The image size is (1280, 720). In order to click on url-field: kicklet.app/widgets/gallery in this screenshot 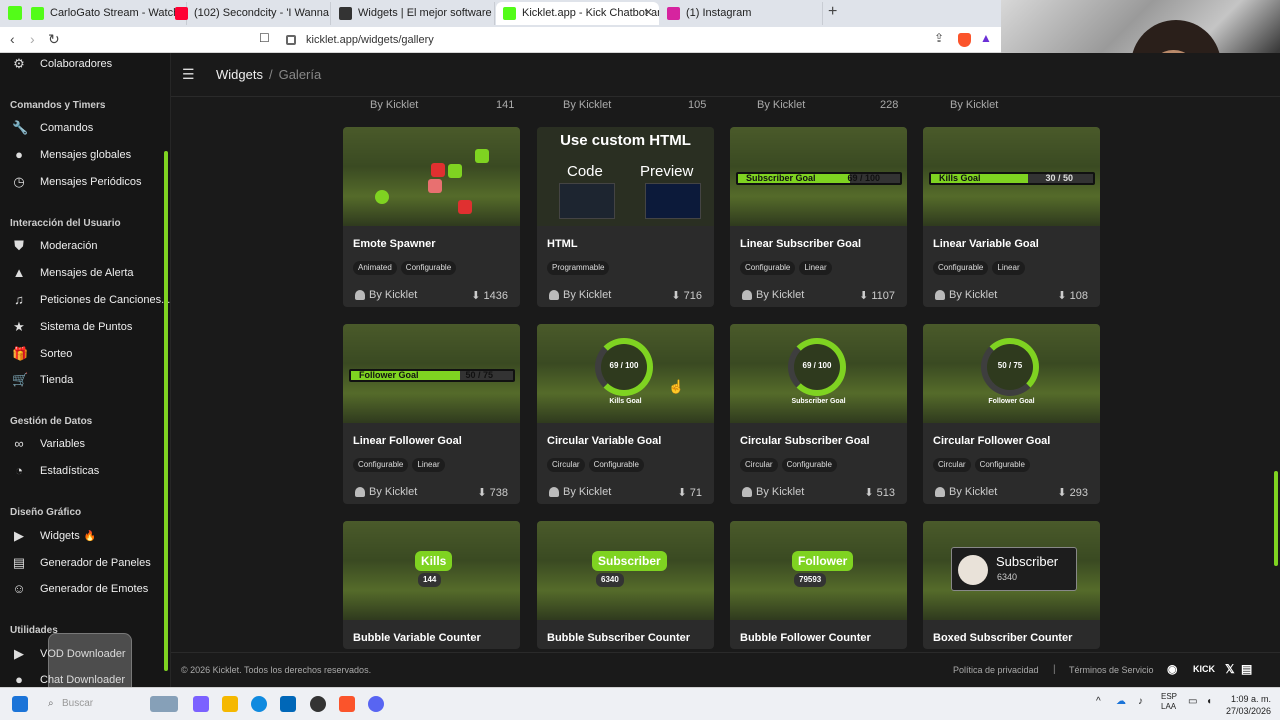, I will do `click(598, 40)`.